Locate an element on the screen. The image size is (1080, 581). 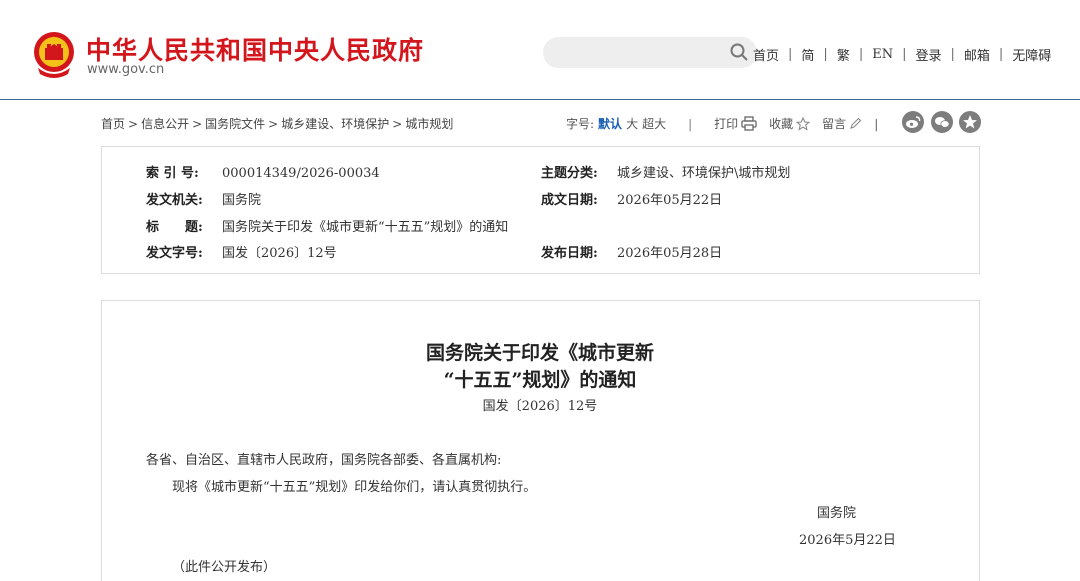
document-salutation: 各省、自治区、直辖市人民政府，国务院各部委、各直属机构: is located at coordinates (324, 460).